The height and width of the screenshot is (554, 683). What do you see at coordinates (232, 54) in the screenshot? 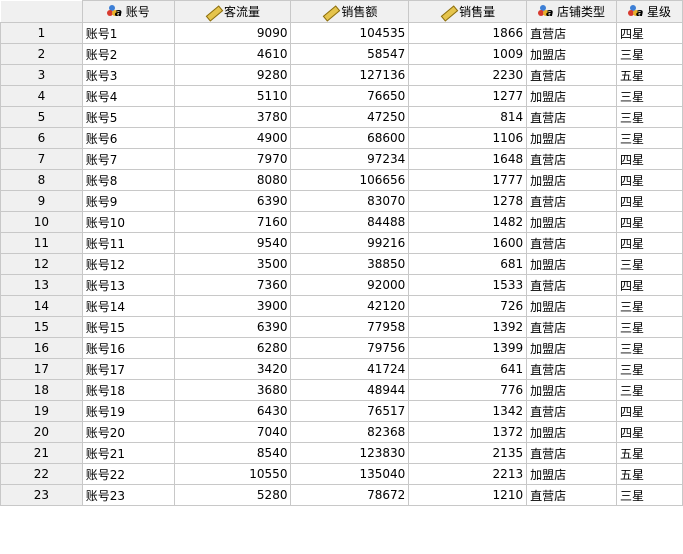
I see `data-cell: 4610` at bounding box center [232, 54].